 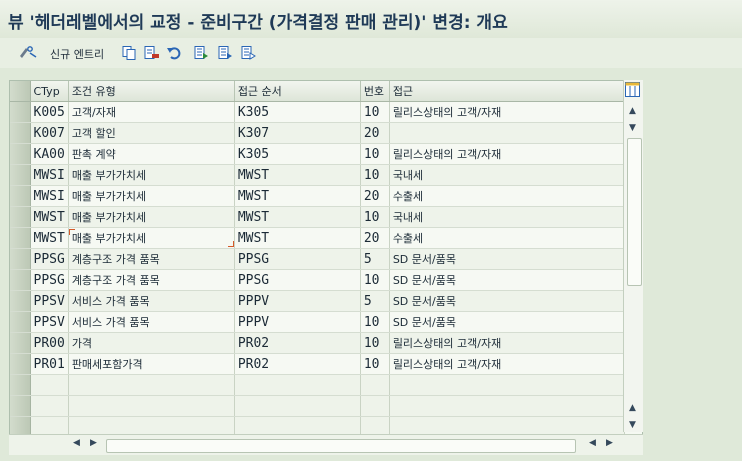 I want to click on scroll-left-icon: ◀, so click(x=76, y=443).